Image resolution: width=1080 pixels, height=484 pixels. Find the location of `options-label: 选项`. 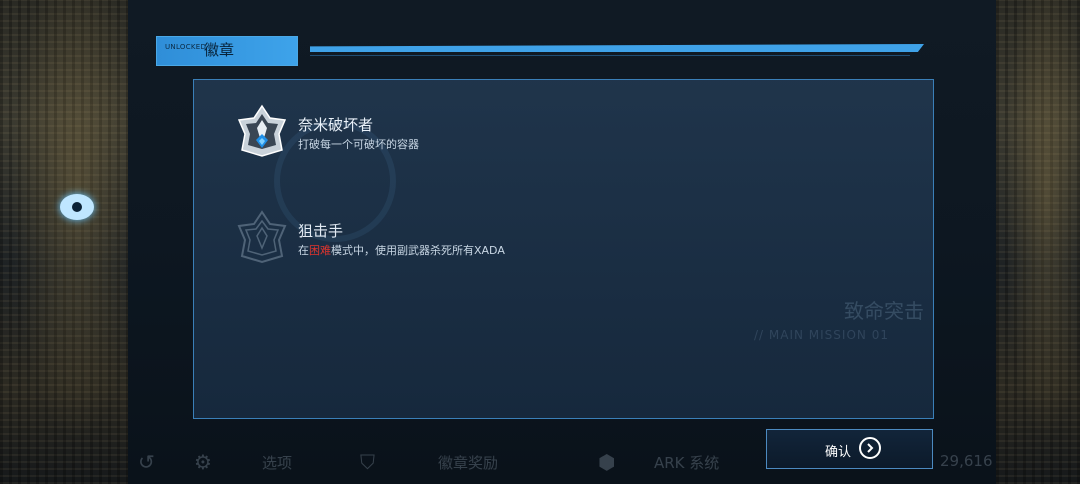

options-label: 选项 is located at coordinates (277, 462).